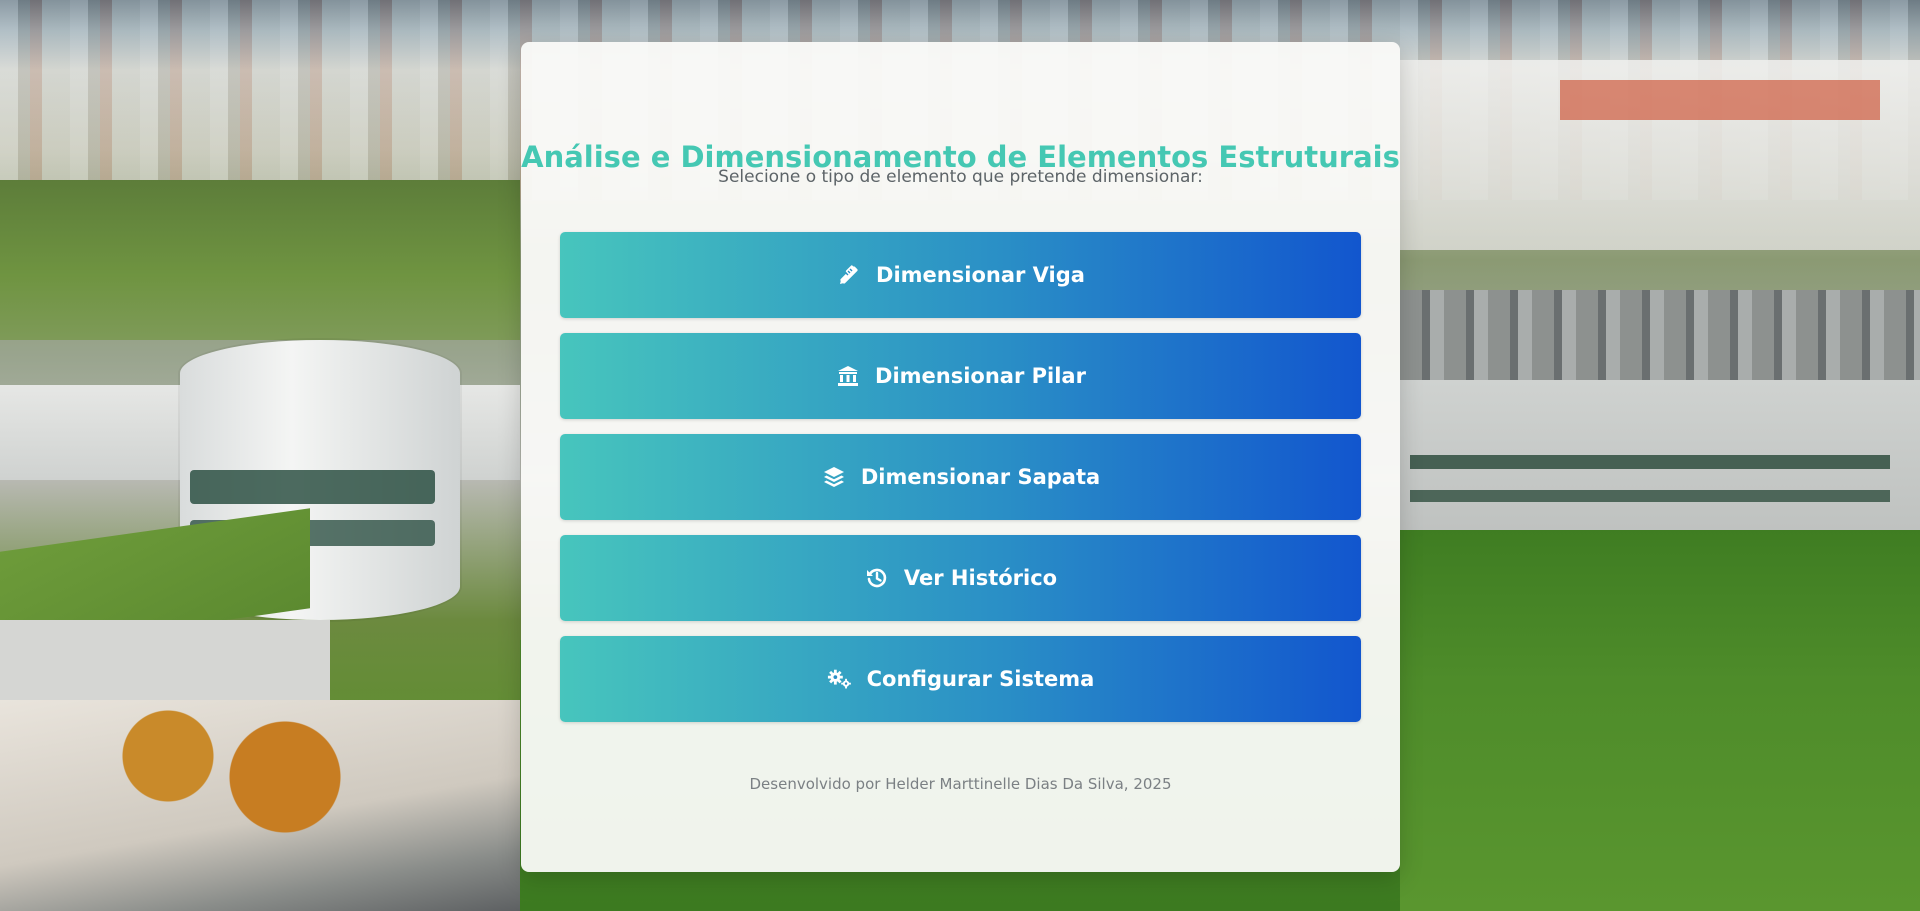  Describe the element at coordinates (165, 660) in the screenshot. I see `background-wall` at that location.